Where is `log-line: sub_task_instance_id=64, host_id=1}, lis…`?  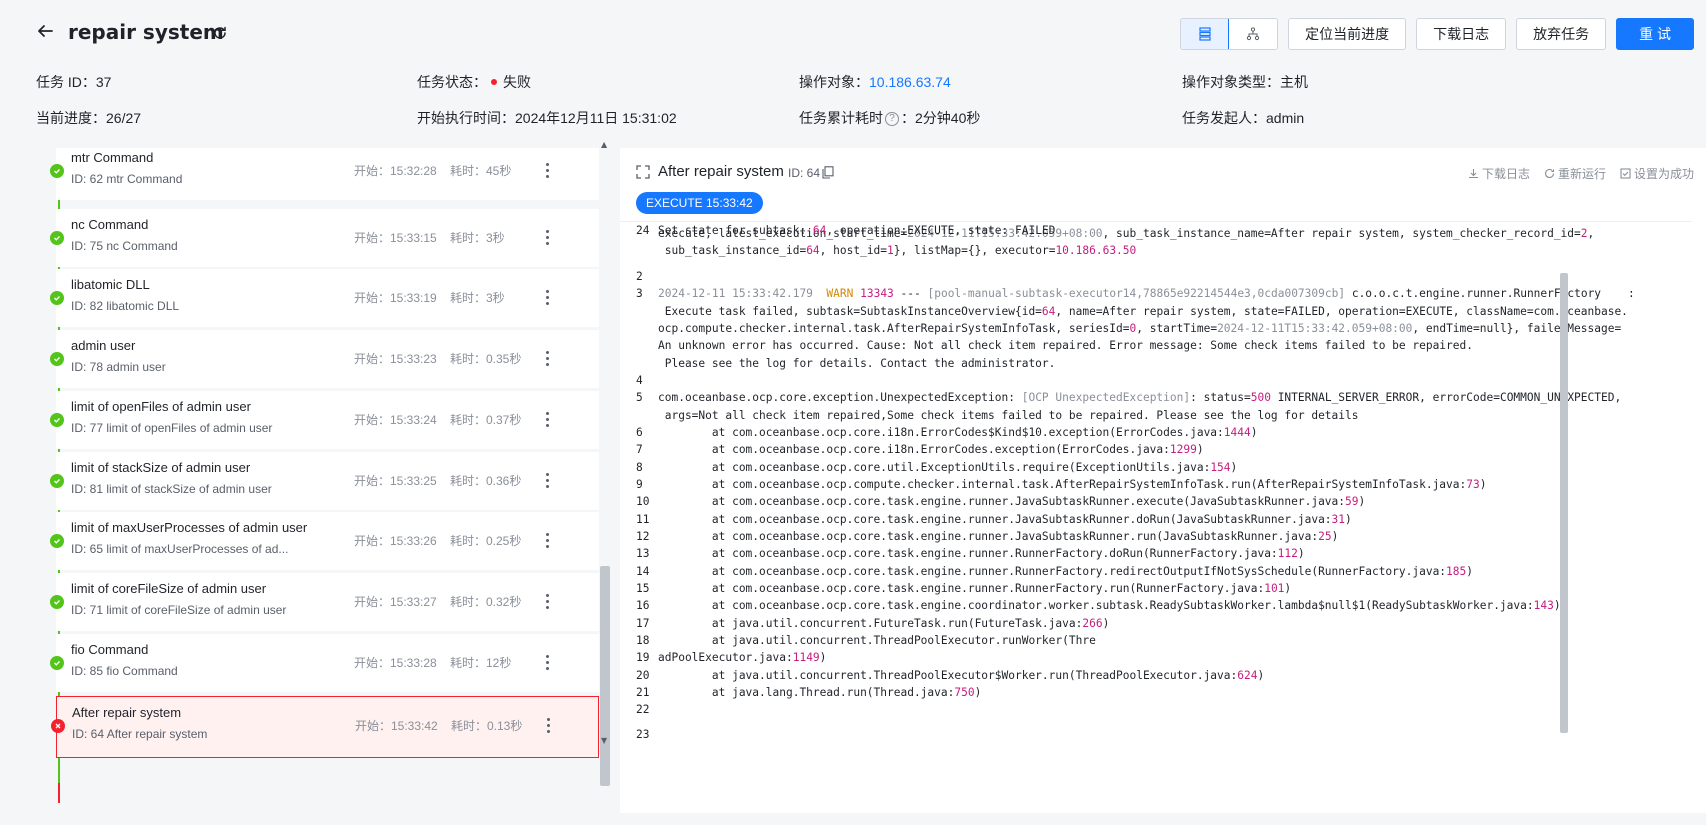 log-line: sub_task_instance_id=64, host_id=1}, lis… is located at coordinates (897, 251).